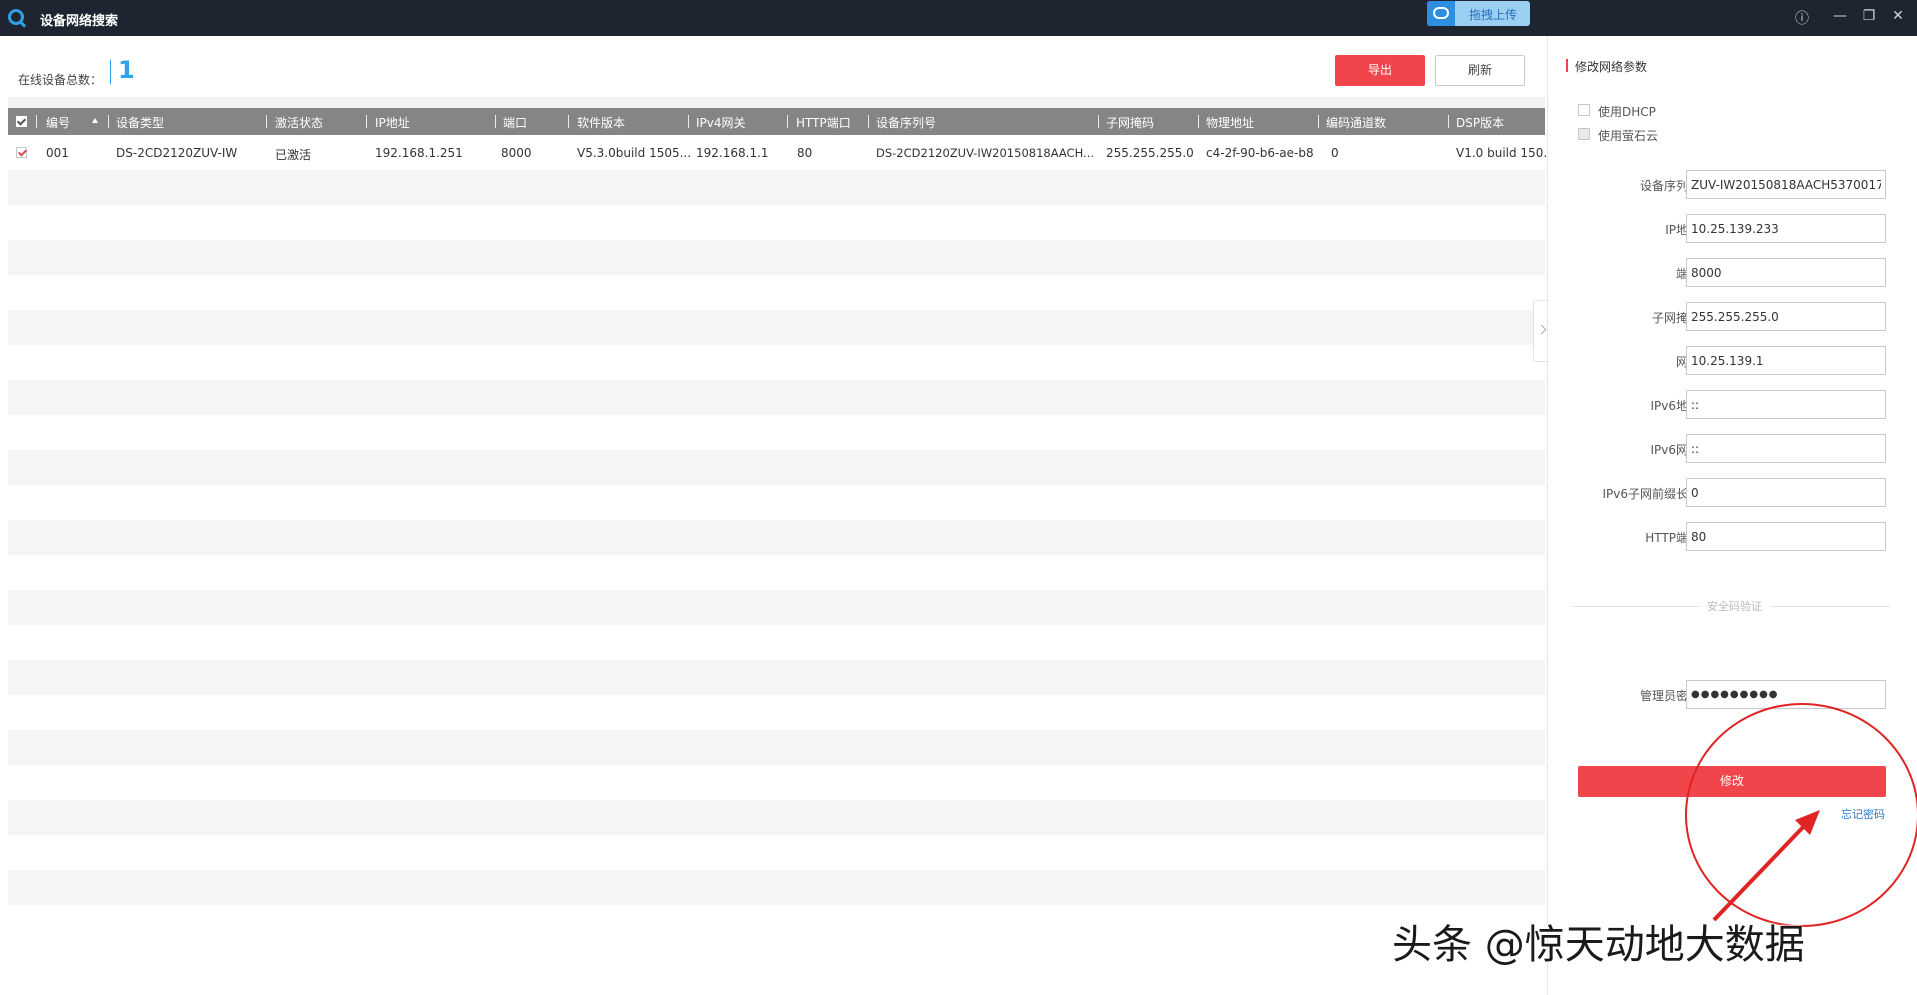  What do you see at coordinates (1766, 866) in the screenshot?
I see `annotation-arrow` at bounding box center [1766, 866].